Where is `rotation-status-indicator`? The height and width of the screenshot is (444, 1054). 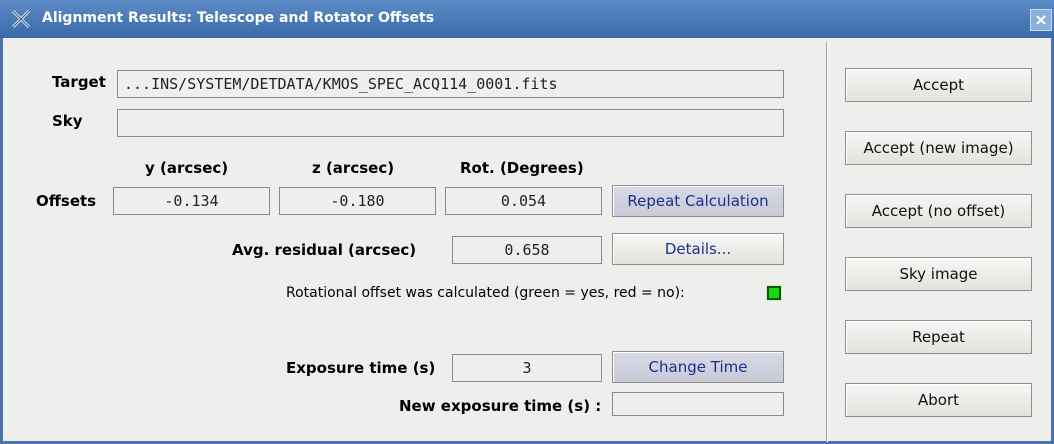
rotation-status-indicator is located at coordinates (774, 293).